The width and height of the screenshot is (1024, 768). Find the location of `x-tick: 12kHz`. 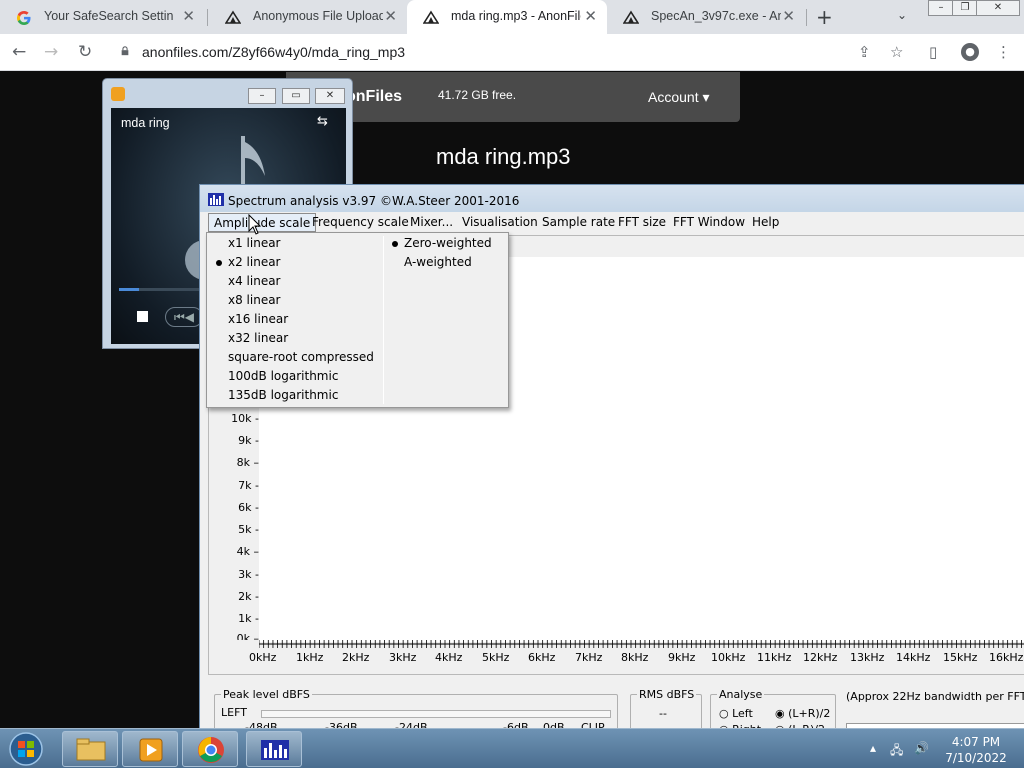

x-tick: 12kHz is located at coordinates (820, 657).